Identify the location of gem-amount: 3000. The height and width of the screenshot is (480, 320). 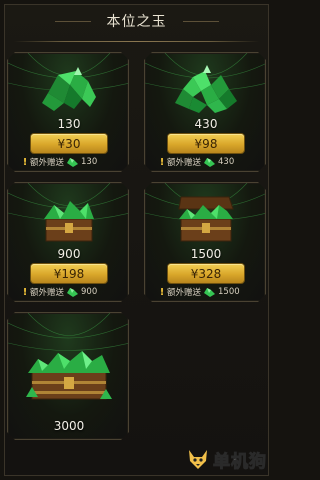
(69, 426).